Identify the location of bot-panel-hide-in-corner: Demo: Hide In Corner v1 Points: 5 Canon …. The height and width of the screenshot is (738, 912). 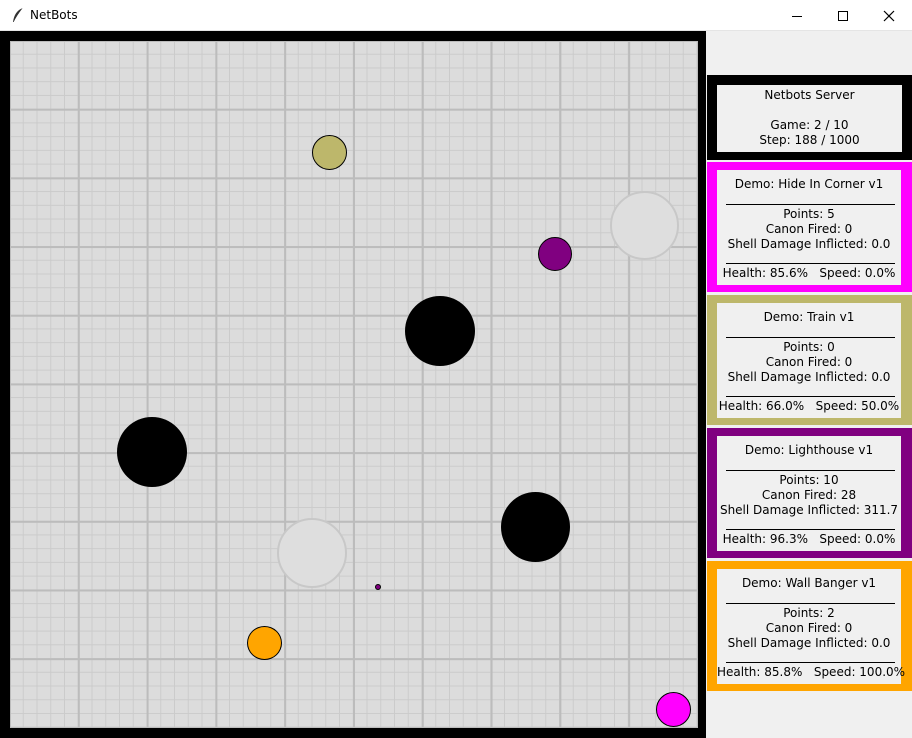
(809, 227).